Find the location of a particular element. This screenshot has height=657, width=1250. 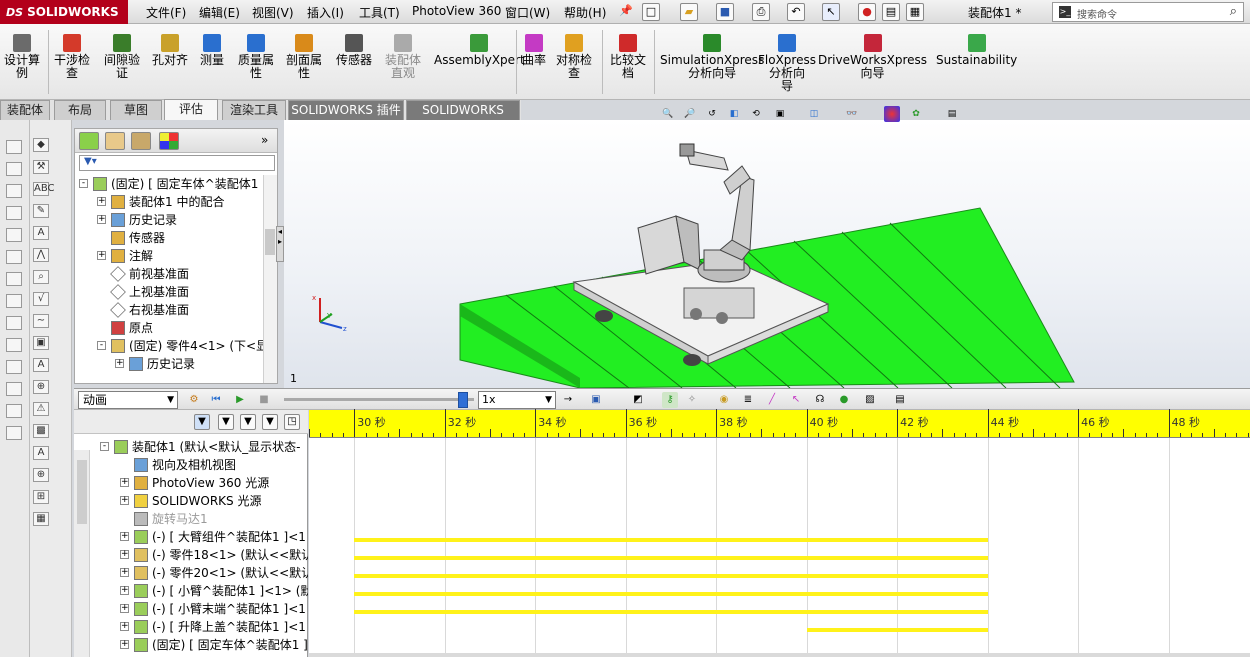

menu-view: 视图(V) is located at coordinates (273, 12).